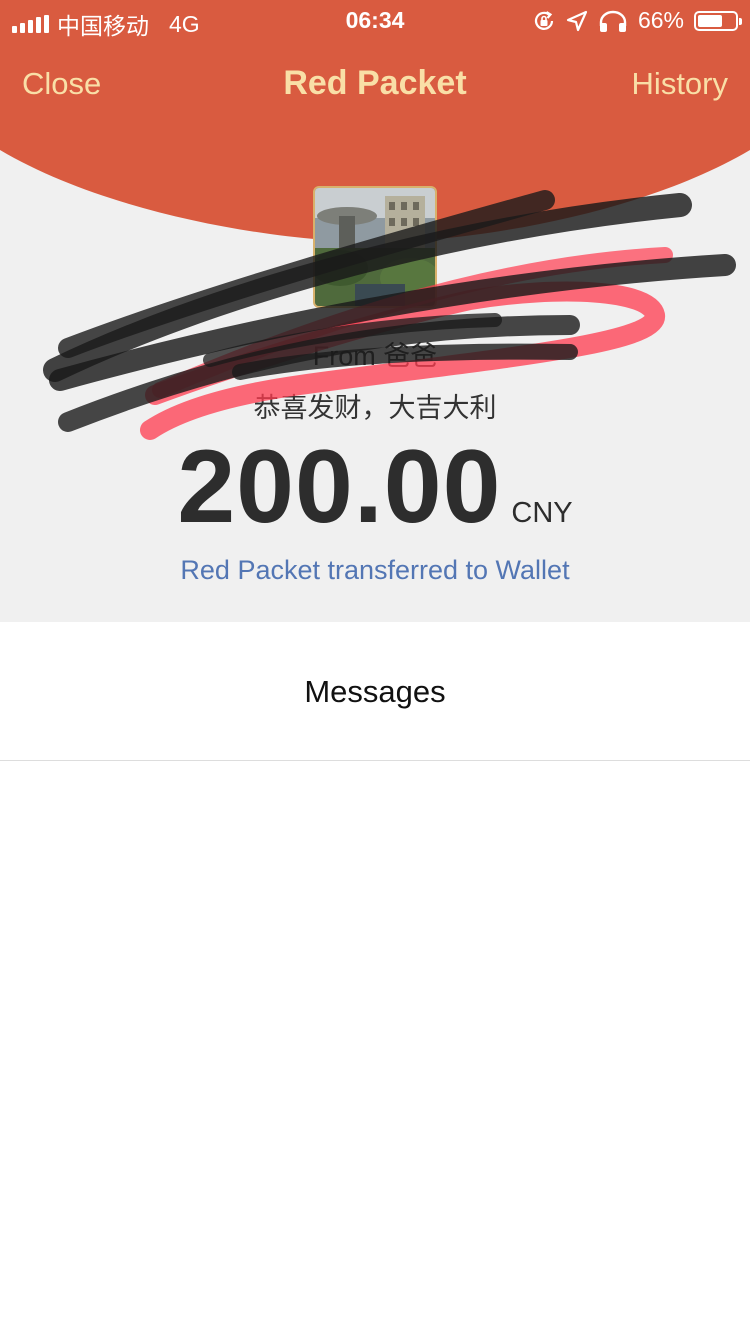  Describe the element at coordinates (577, 20) in the screenshot. I see `location-arrow-icon` at that location.